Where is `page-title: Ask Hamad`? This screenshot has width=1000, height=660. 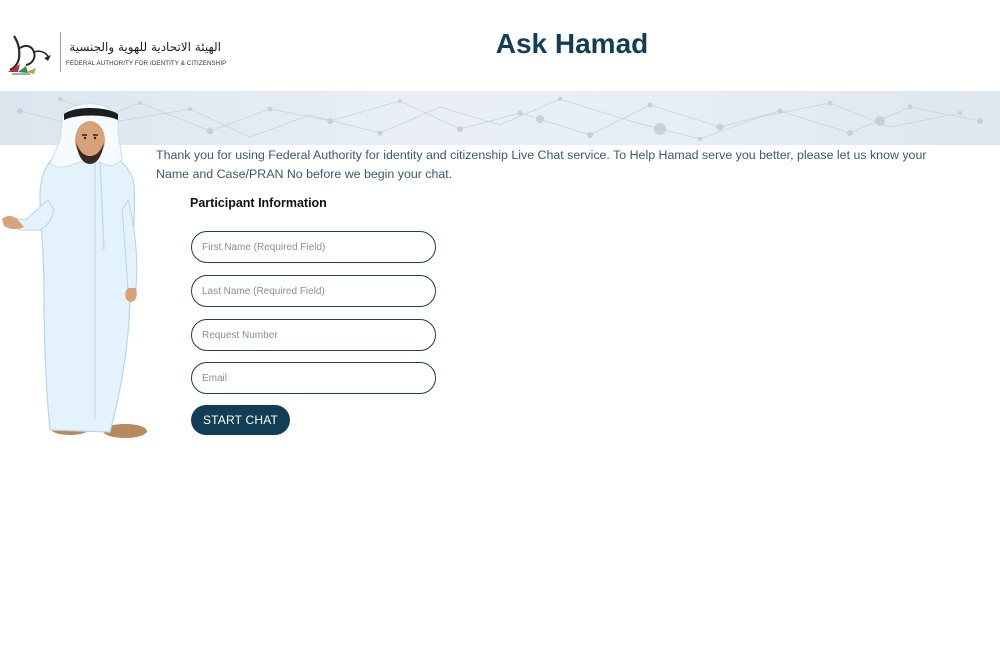
page-title: Ask Hamad is located at coordinates (572, 43).